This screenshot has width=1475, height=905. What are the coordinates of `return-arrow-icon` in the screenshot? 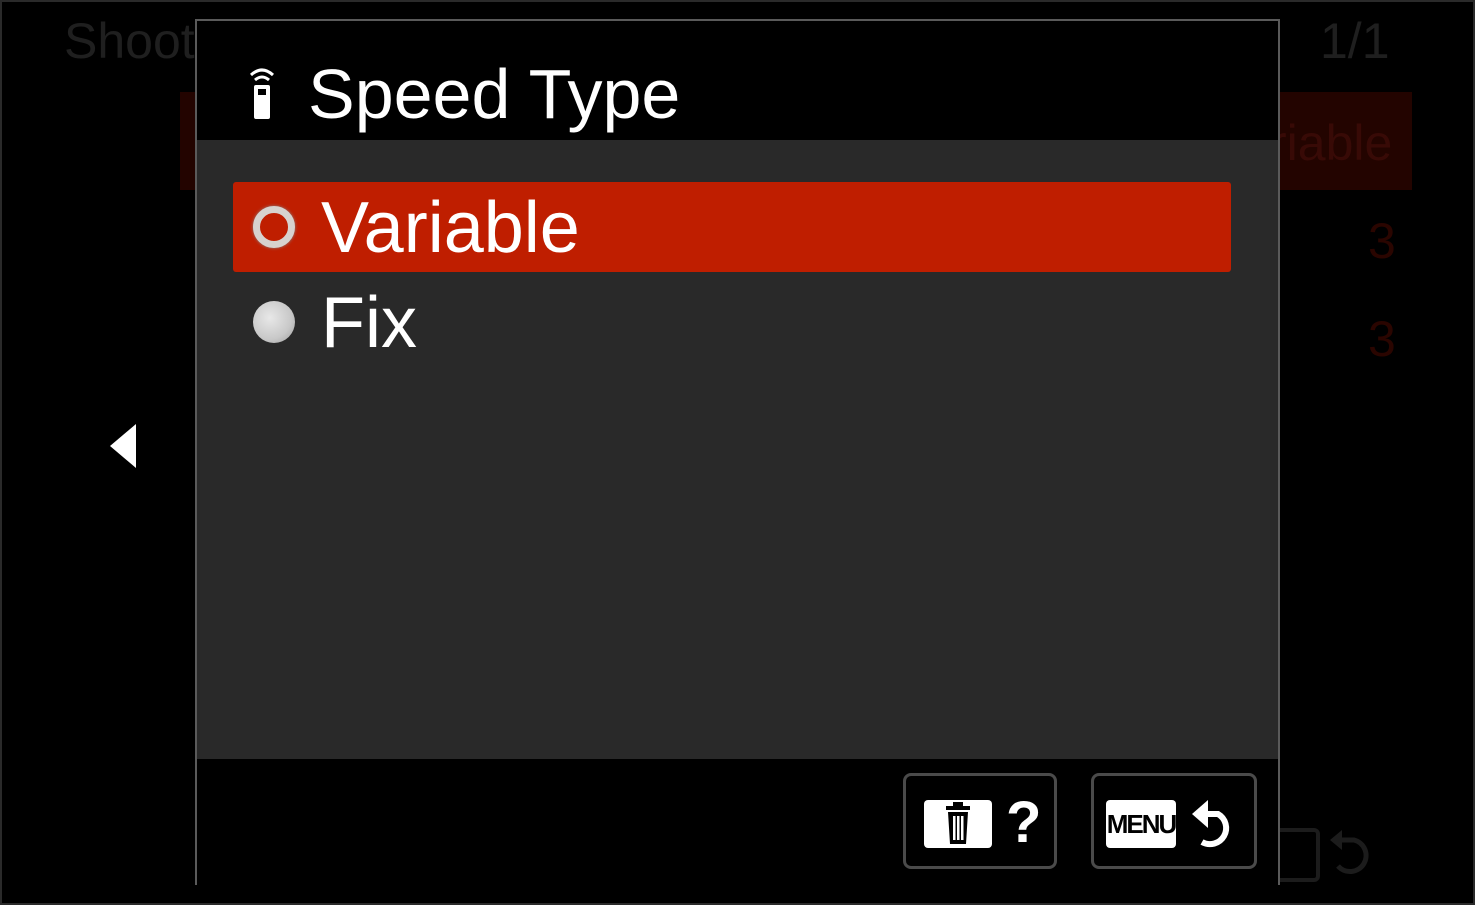 It's located at (1211, 824).